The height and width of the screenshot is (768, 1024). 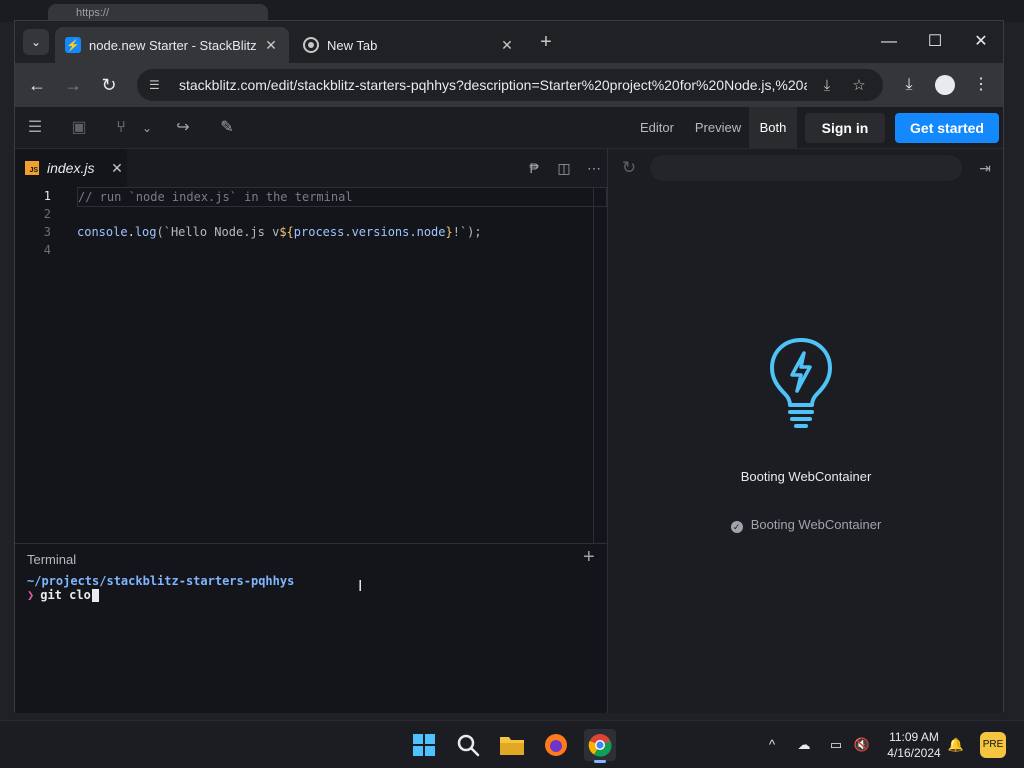 What do you see at coordinates (218, 232) in the screenshot?
I see `code-token: (`Hello Node.js v` at bounding box center [218, 232].